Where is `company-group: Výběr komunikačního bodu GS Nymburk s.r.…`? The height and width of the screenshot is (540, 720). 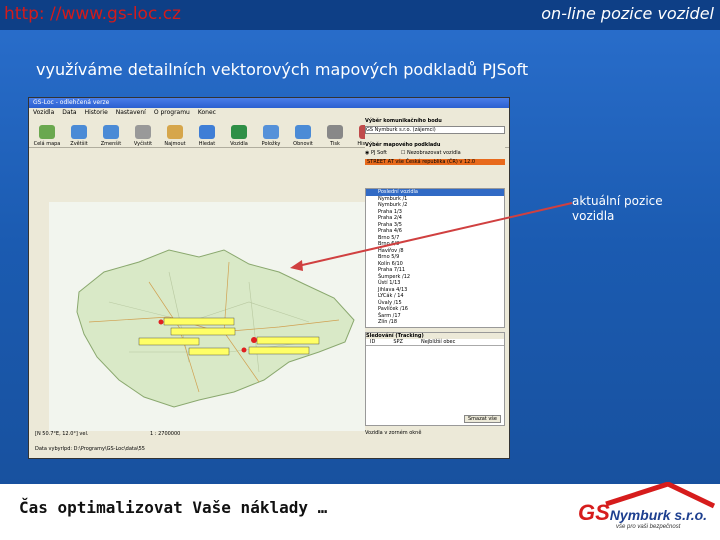
company-group: Výběr komunikačního bodu GS Nymburk s.r.… is located at coordinates (435, 127).